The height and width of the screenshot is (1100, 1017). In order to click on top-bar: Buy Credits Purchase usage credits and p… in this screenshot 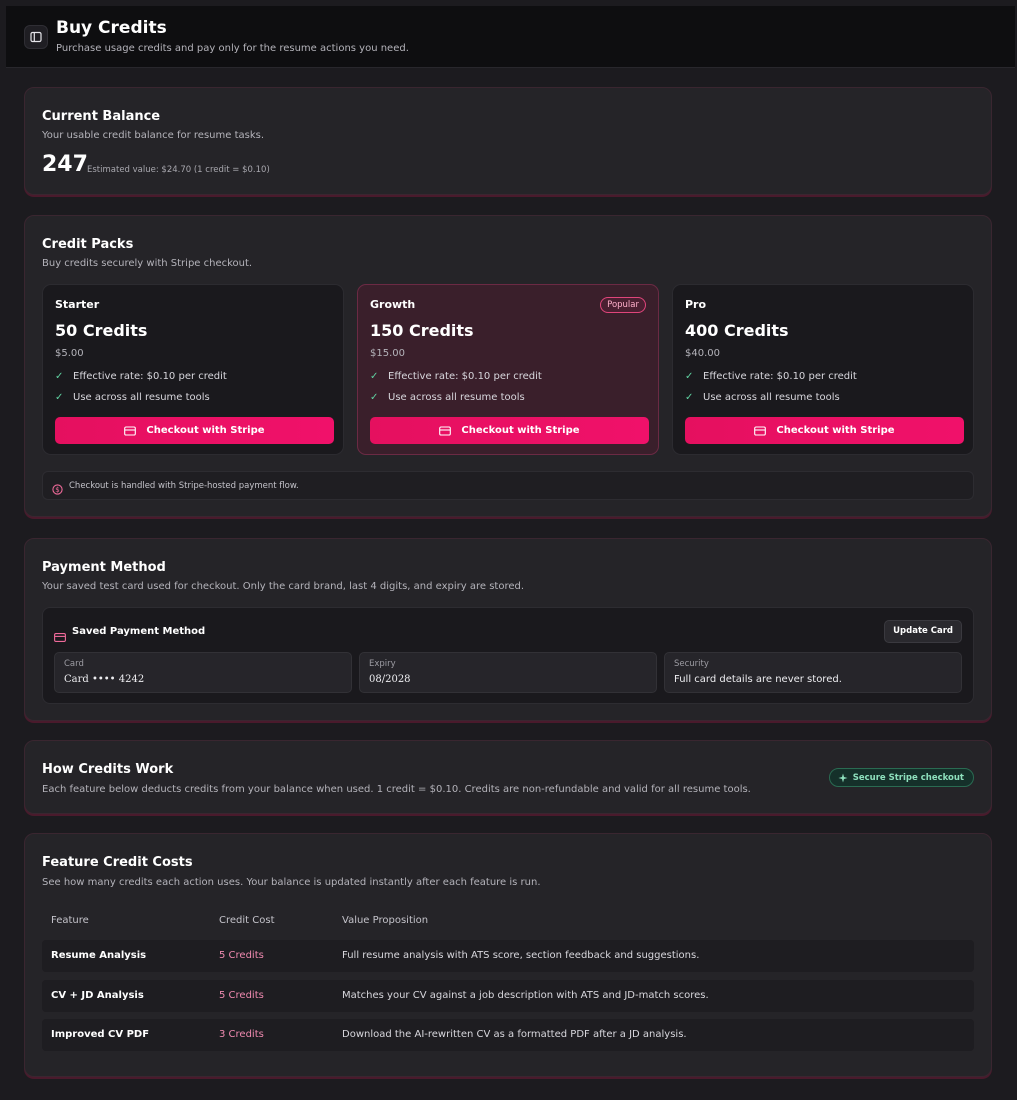, I will do `click(510, 37)`.